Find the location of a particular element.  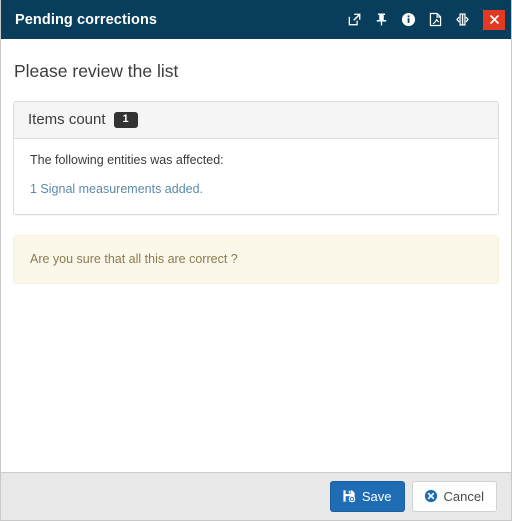

save-button: Save is located at coordinates (367, 496).